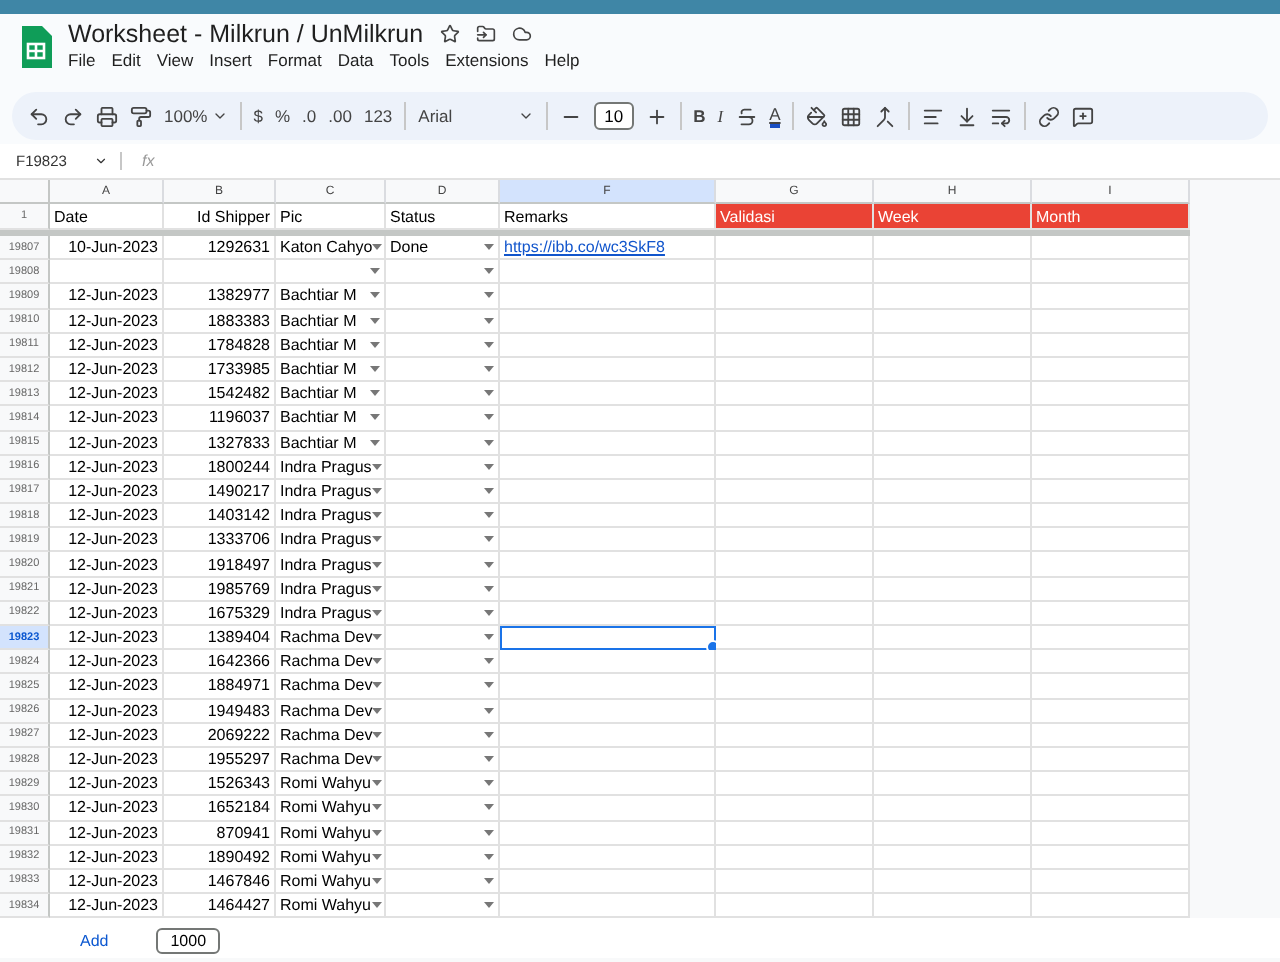 The width and height of the screenshot is (1280, 962). I want to click on selected-cell, so click(608, 638).